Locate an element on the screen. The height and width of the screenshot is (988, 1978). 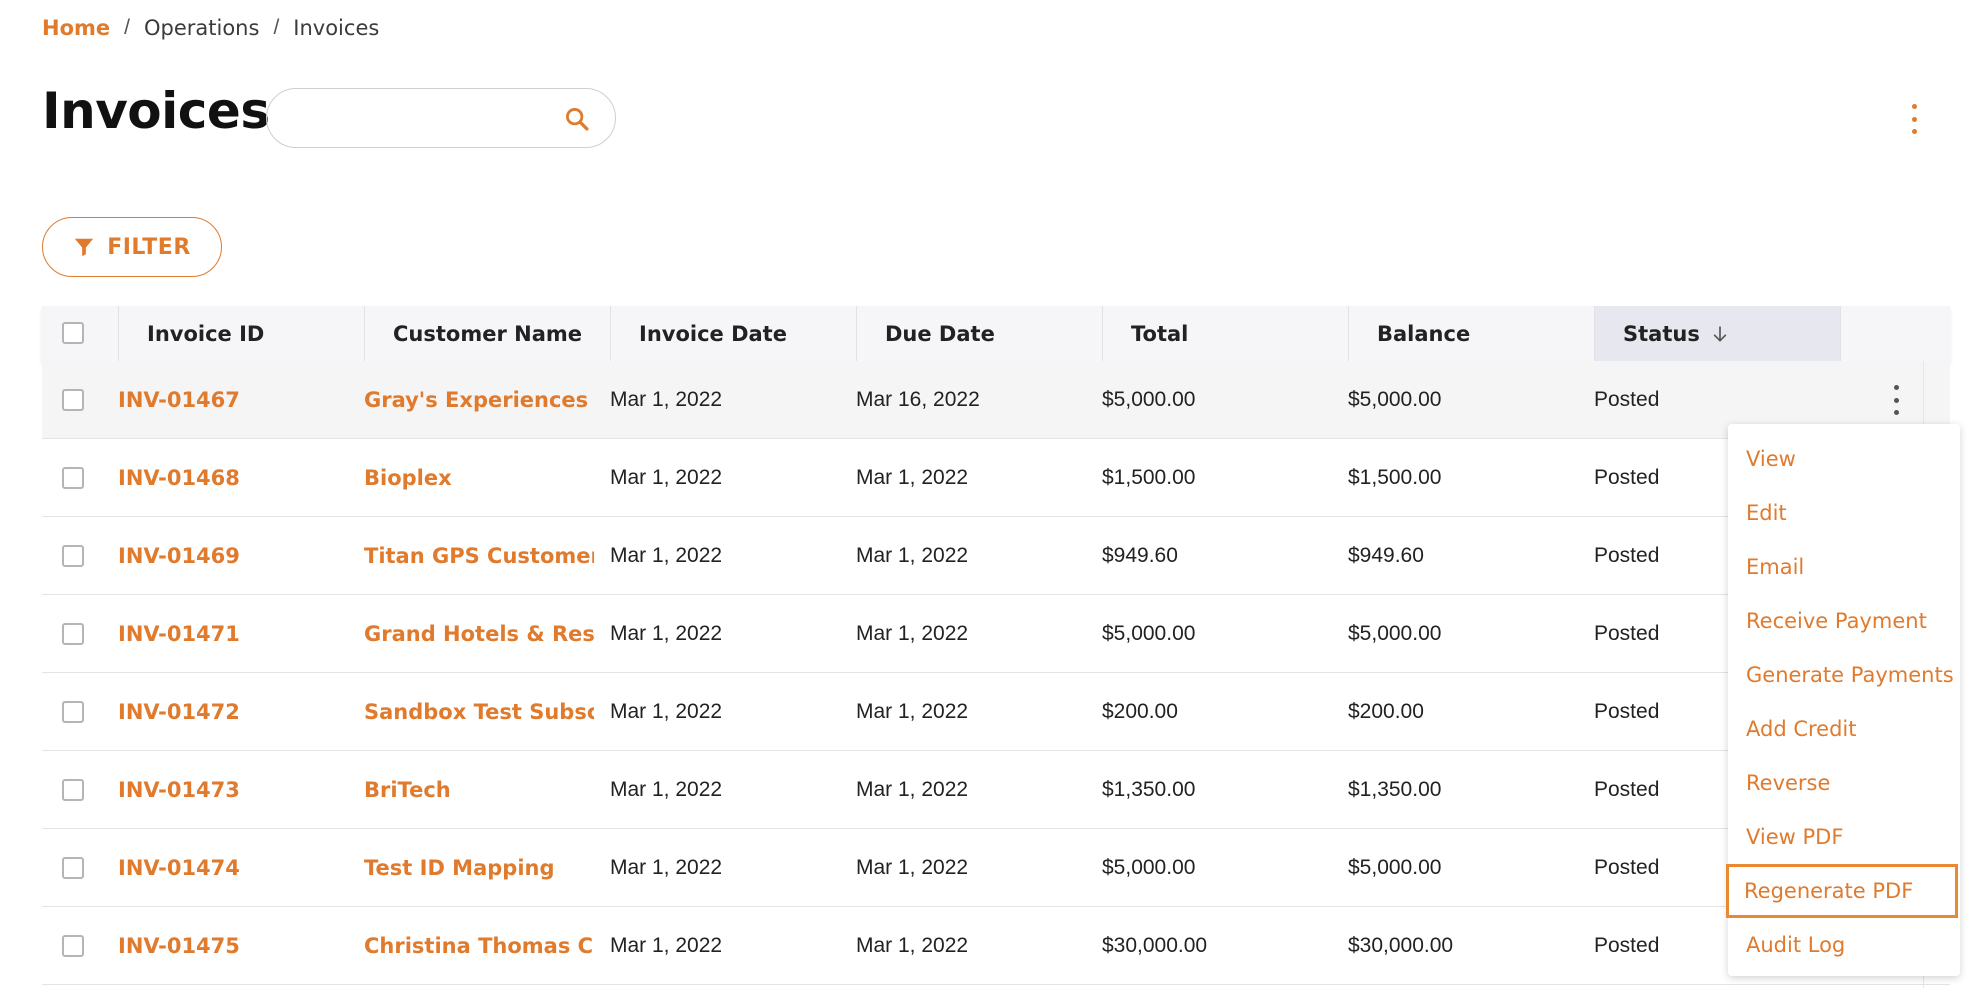
page-title: Invoices is located at coordinates (156, 111).